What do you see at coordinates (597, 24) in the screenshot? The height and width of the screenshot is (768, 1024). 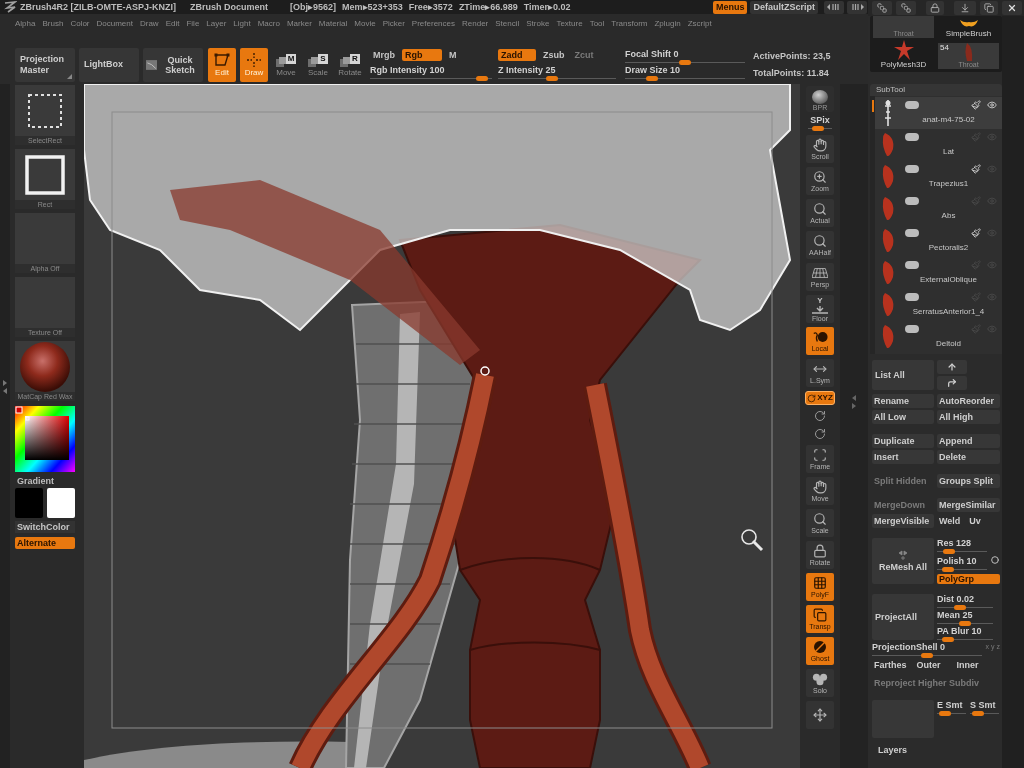 I see `menu-item: Tool` at bounding box center [597, 24].